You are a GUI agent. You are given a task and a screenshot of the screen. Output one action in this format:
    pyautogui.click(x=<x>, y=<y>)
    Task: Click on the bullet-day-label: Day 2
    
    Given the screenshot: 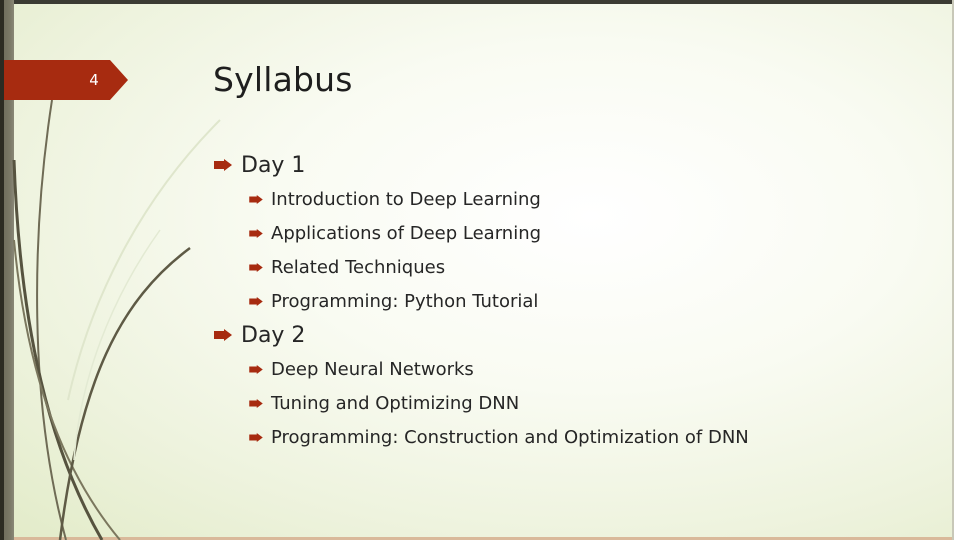 What is the action you would take?
    pyautogui.click(x=273, y=335)
    